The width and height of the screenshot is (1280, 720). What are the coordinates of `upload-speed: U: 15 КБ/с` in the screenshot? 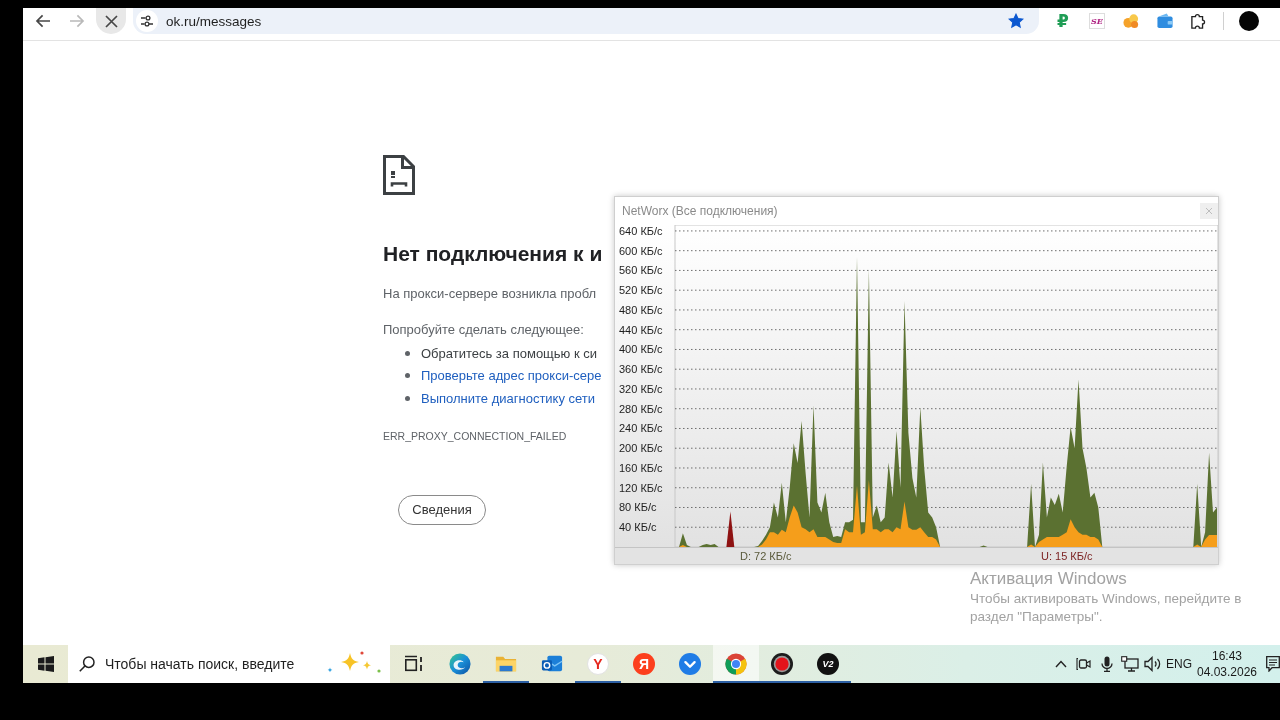 It's located at (1067, 556).